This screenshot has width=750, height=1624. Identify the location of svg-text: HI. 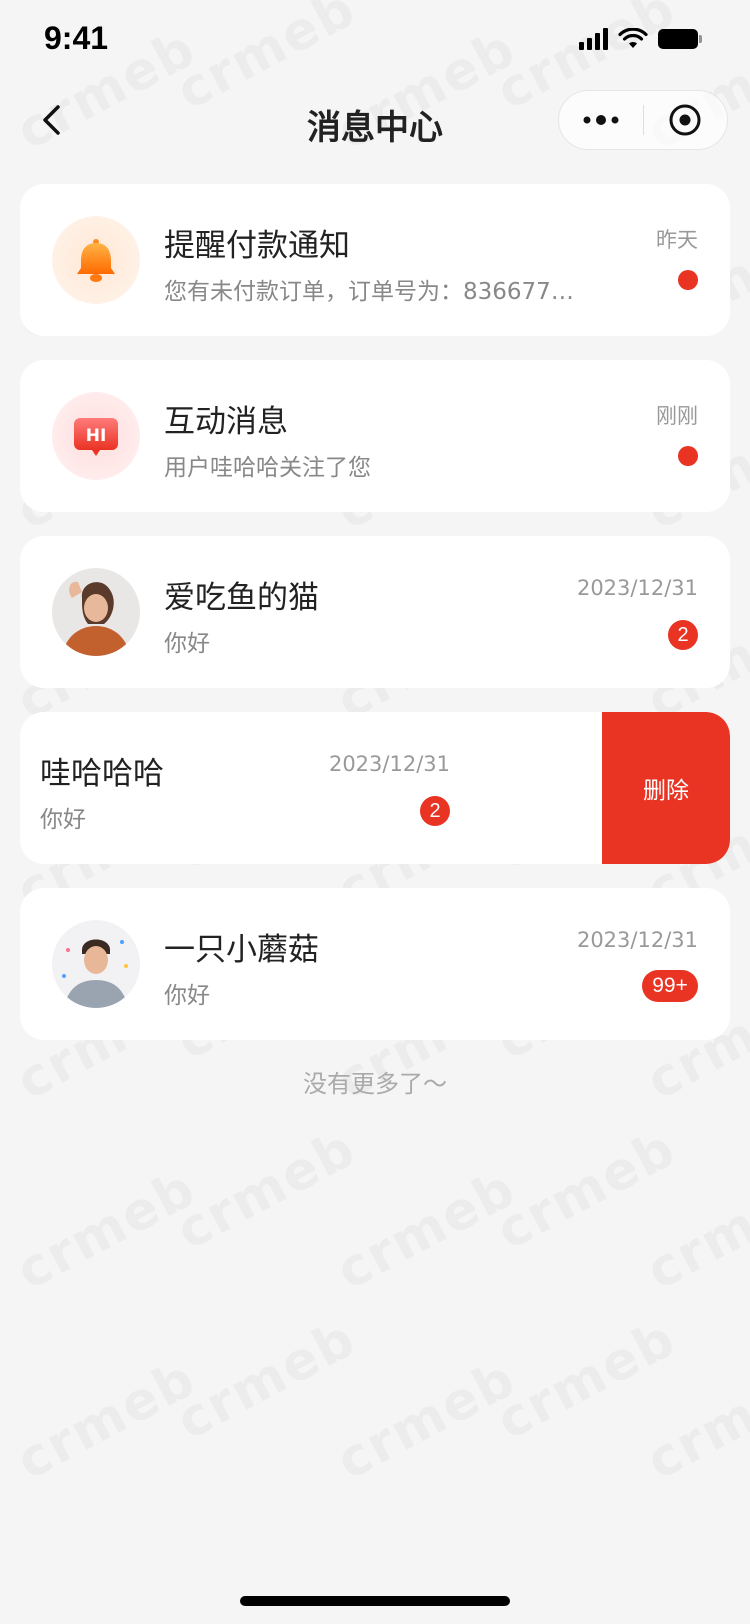
(96, 436).